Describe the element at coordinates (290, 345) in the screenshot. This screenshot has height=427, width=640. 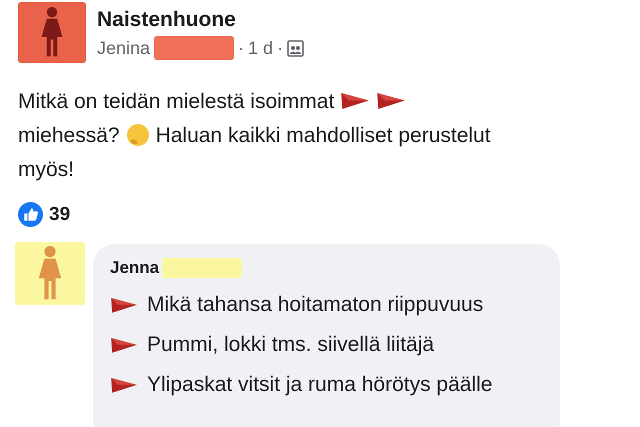
I see `comment-text: Pummi, lokki tms. siivellä liitäjä` at that location.